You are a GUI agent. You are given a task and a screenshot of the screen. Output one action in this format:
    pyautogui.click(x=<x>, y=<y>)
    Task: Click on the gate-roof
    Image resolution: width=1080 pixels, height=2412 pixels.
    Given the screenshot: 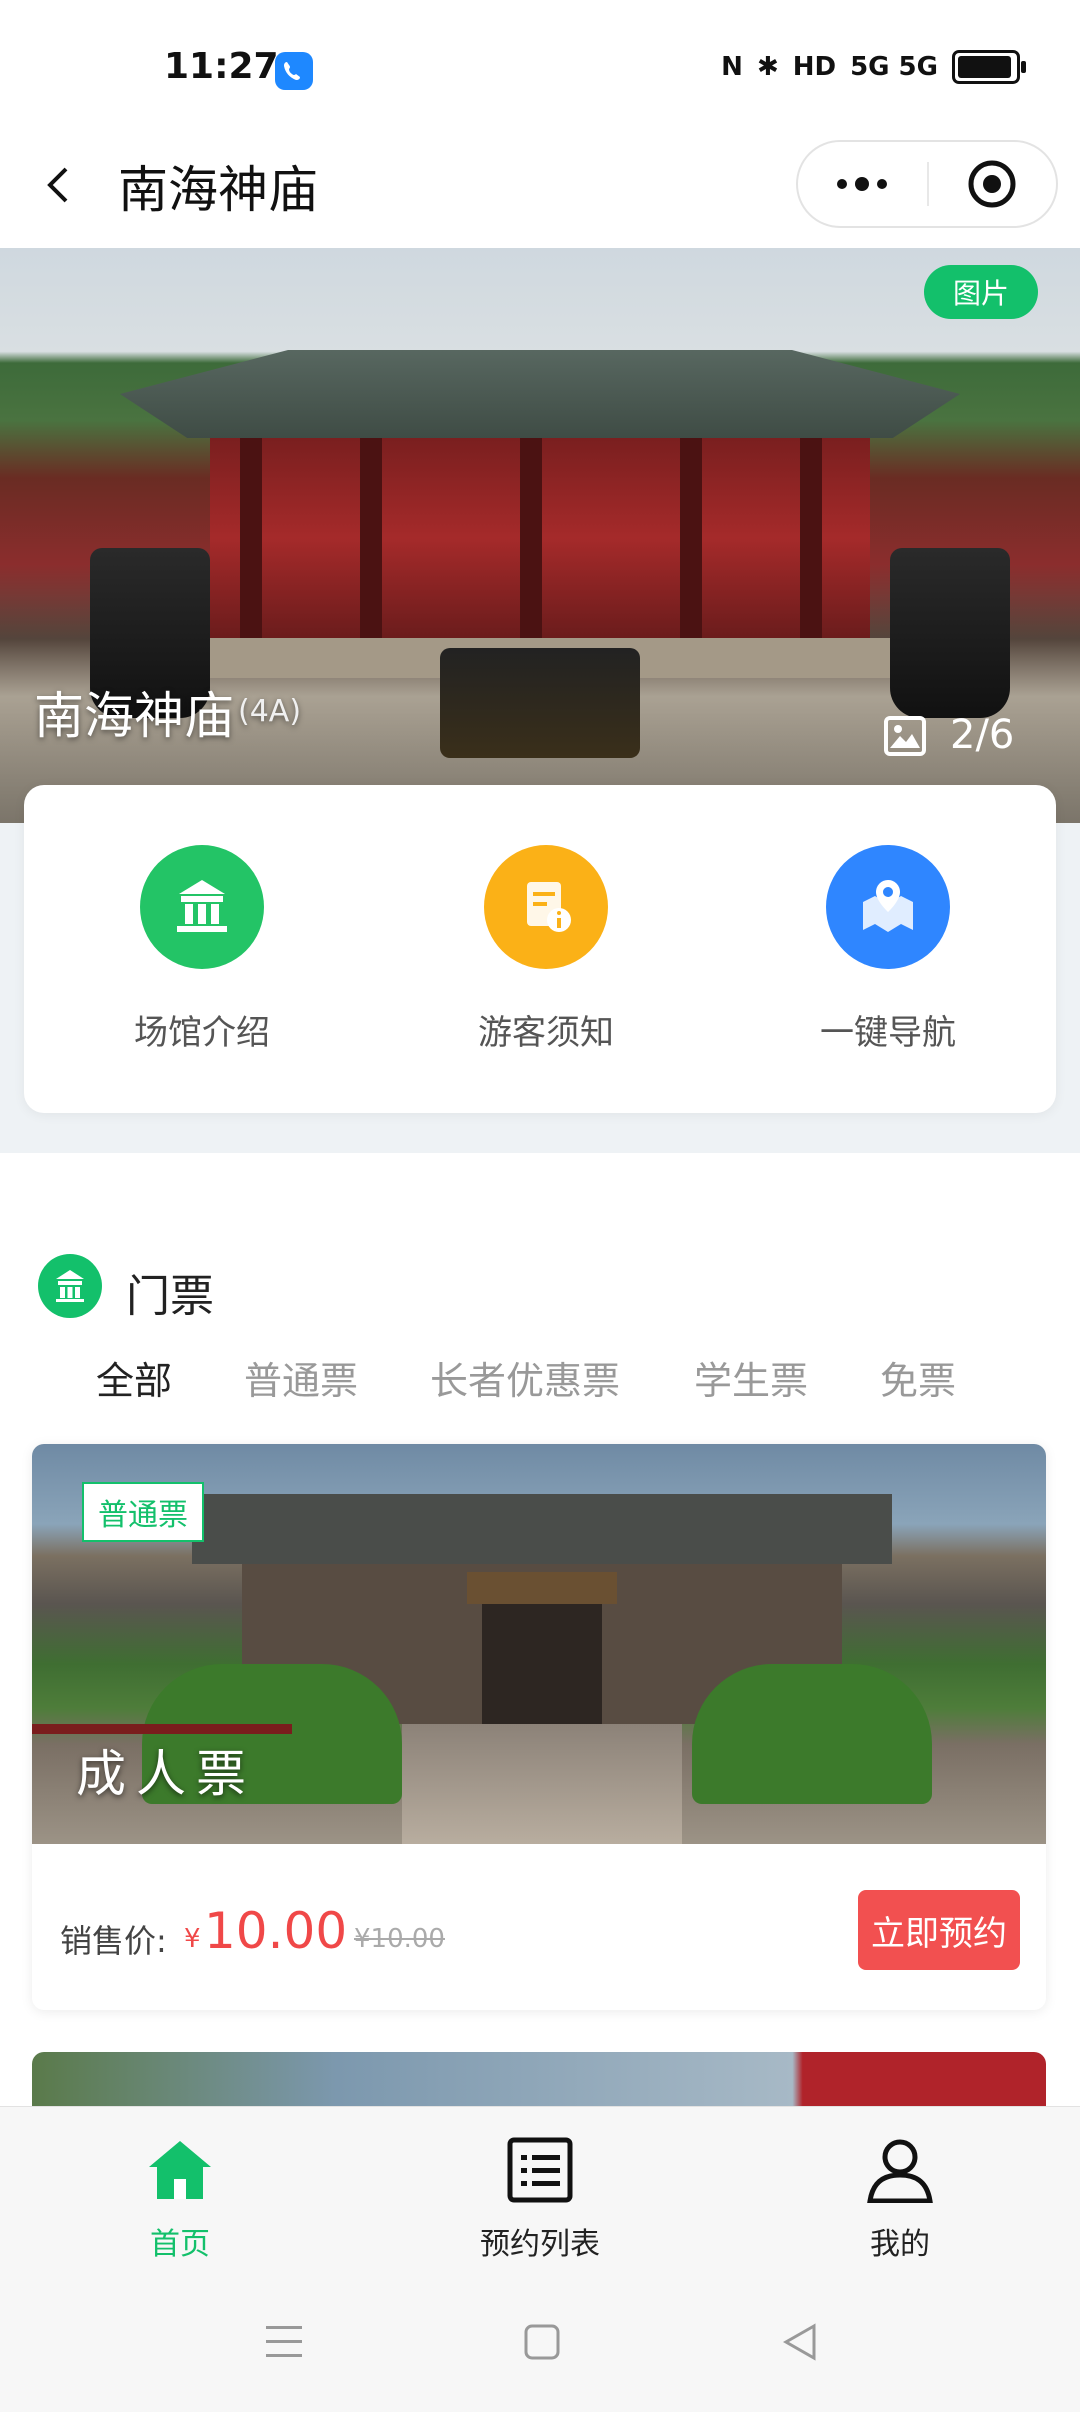 What is the action you would take?
    pyautogui.click(x=542, y=1529)
    